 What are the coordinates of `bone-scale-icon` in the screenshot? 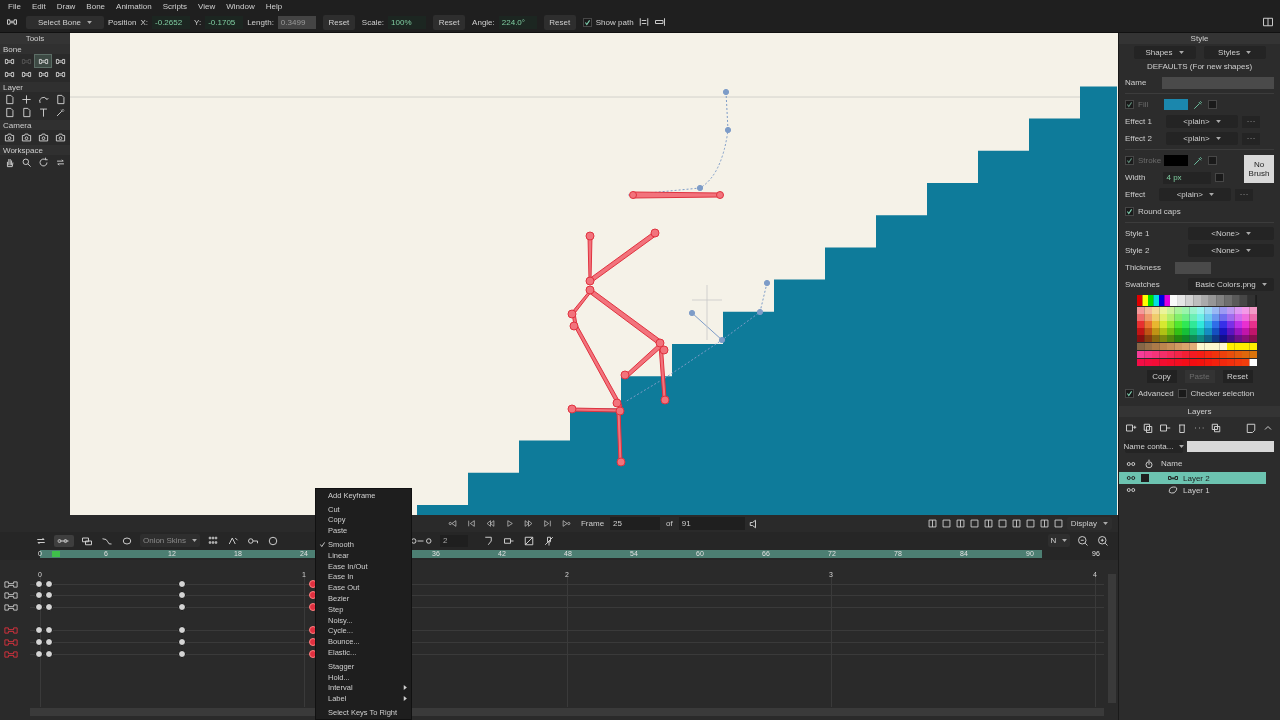 It's located at (659, 22).